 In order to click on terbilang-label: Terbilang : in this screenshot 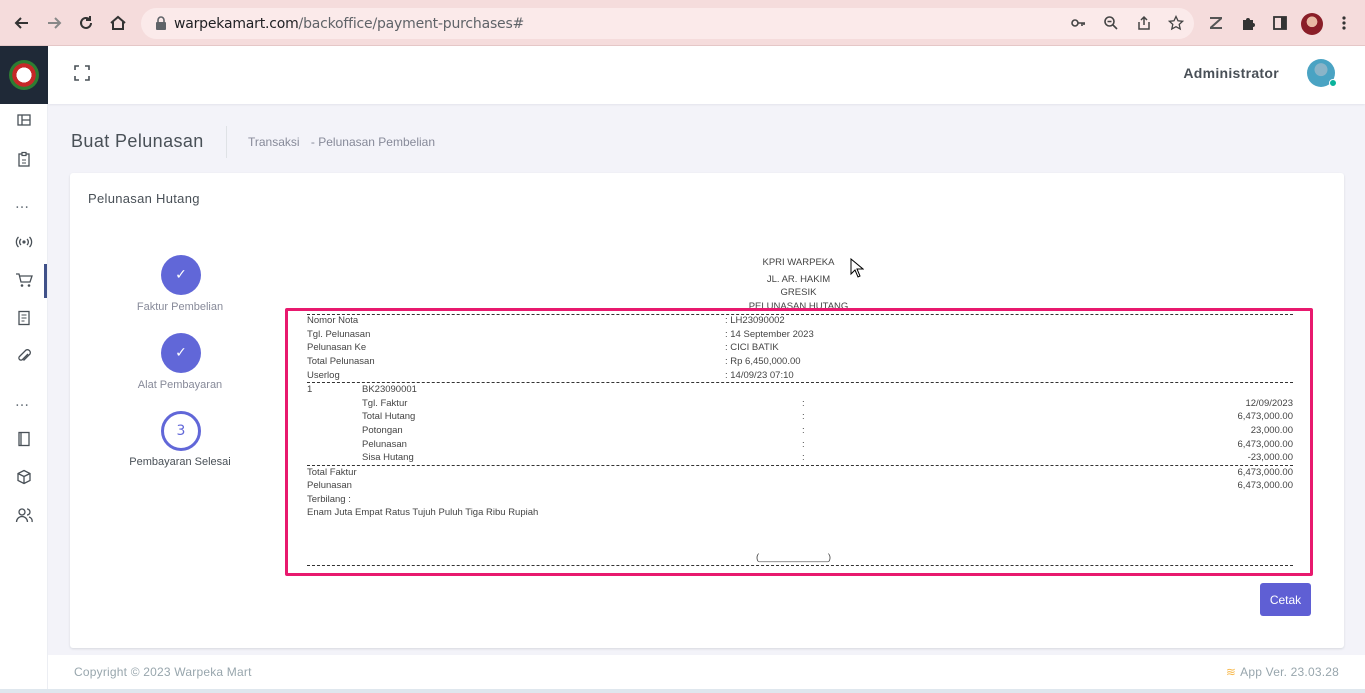, I will do `click(329, 499)`.